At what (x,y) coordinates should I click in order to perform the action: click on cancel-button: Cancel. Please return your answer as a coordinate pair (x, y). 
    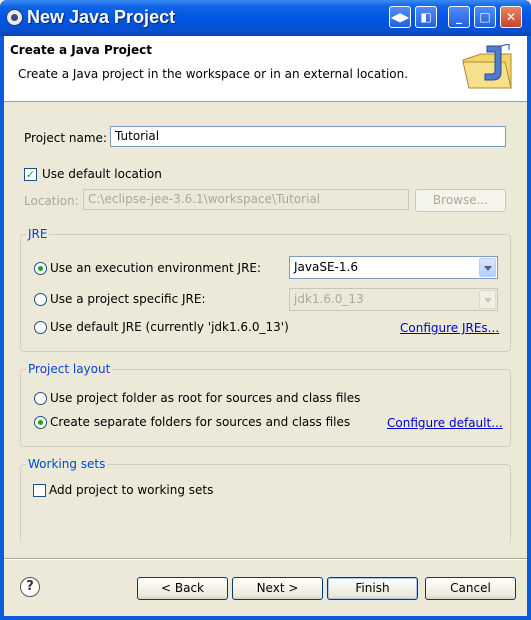
    Looking at the image, I should click on (470, 588).